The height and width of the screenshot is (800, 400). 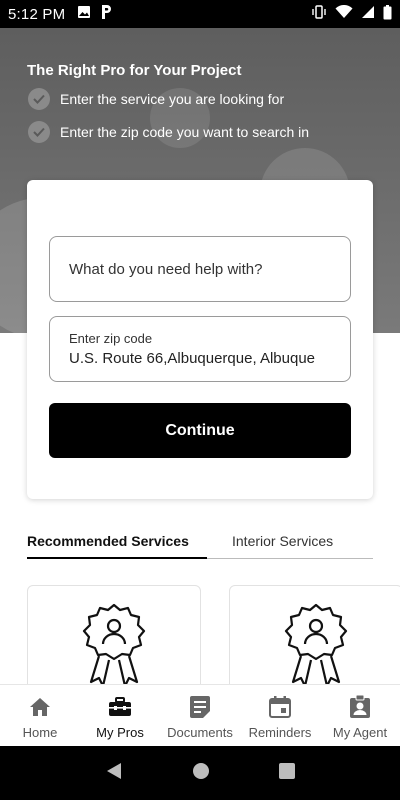 I want to click on nav-documents: Documents, so click(x=200, y=715).